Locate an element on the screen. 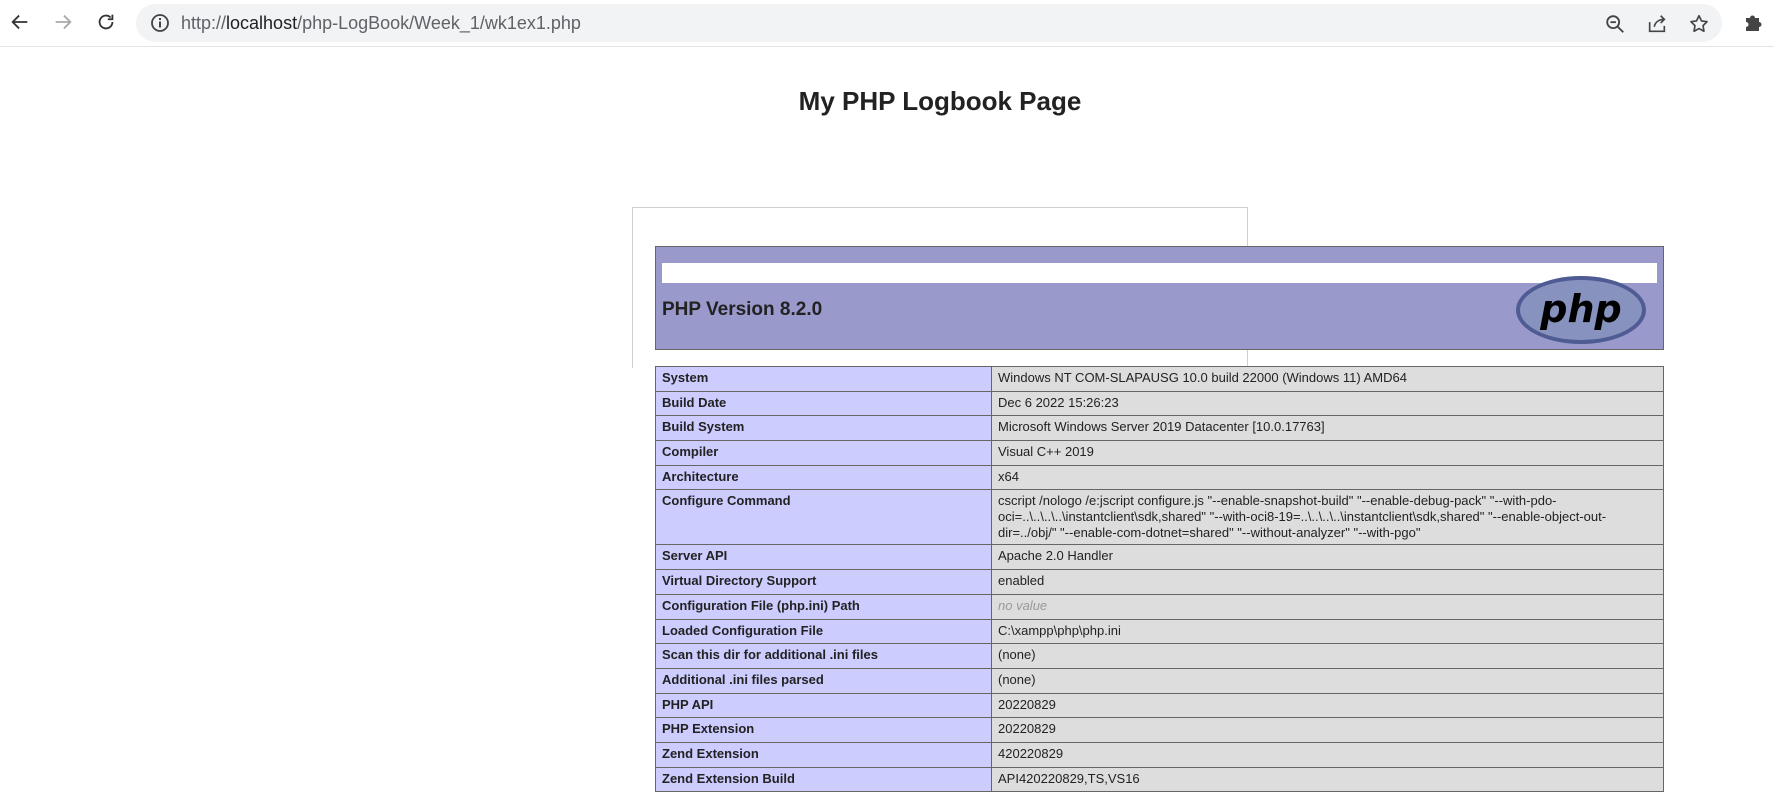  row-key: Zend Extension Build is located at coordinates (823, 779).